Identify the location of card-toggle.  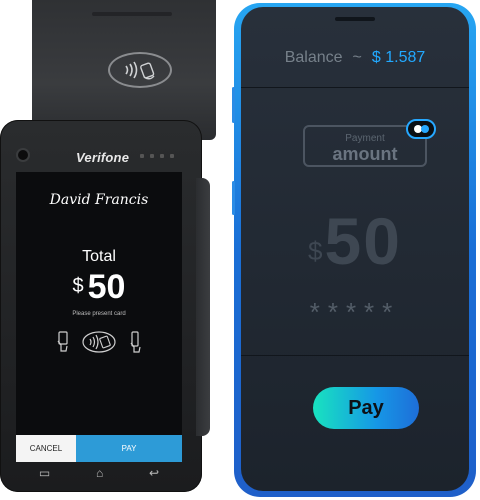
(421, 129).